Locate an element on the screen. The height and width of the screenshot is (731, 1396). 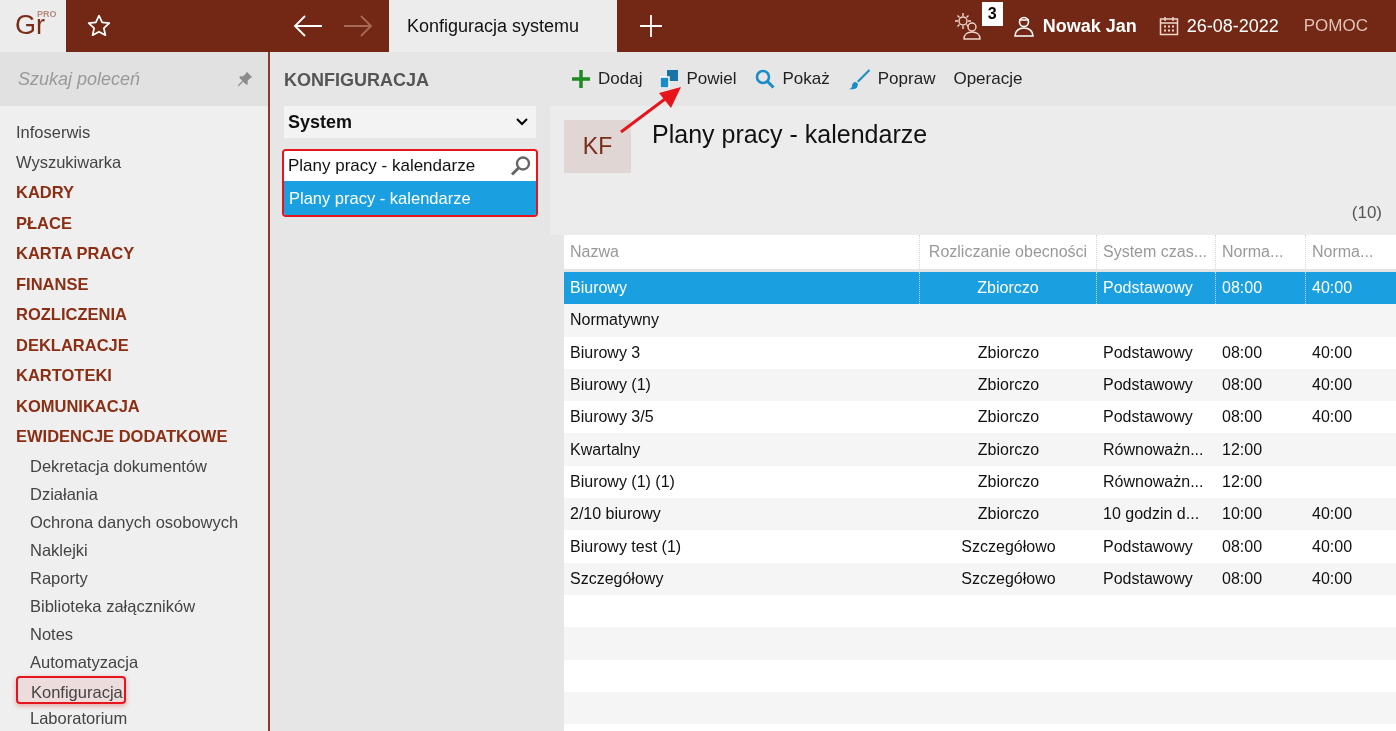
table-row: Biurowy test (1) Szczegółowo Podstawowy 08:00 40:00 is located at coordinates (980, 546).